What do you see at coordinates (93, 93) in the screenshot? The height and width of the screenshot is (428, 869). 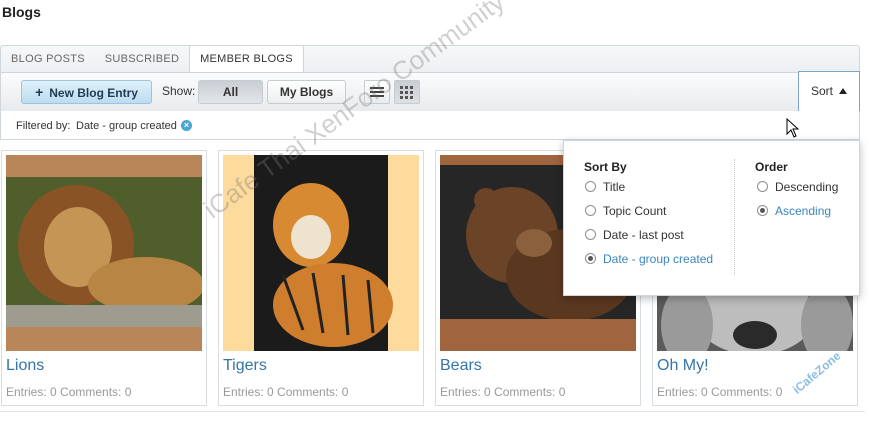 I see `new-blog-entry-label: New Blog Entry` at bounding box center [93, 93].